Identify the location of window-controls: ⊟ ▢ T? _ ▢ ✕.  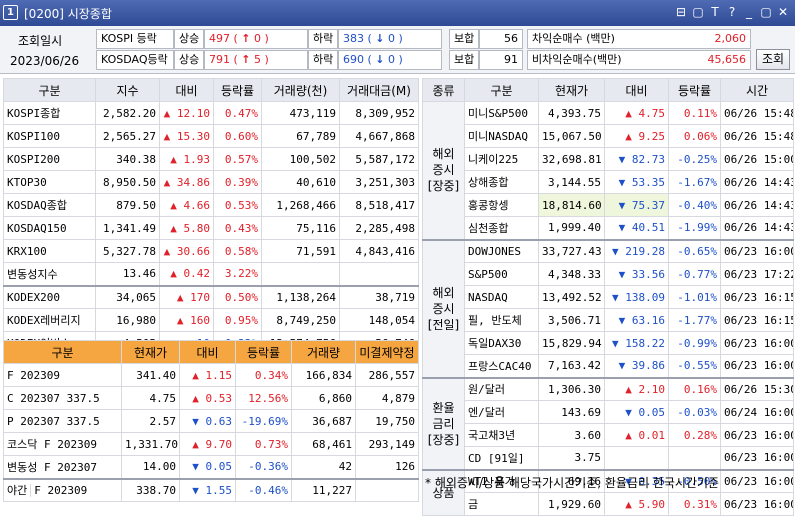
(732, 12).